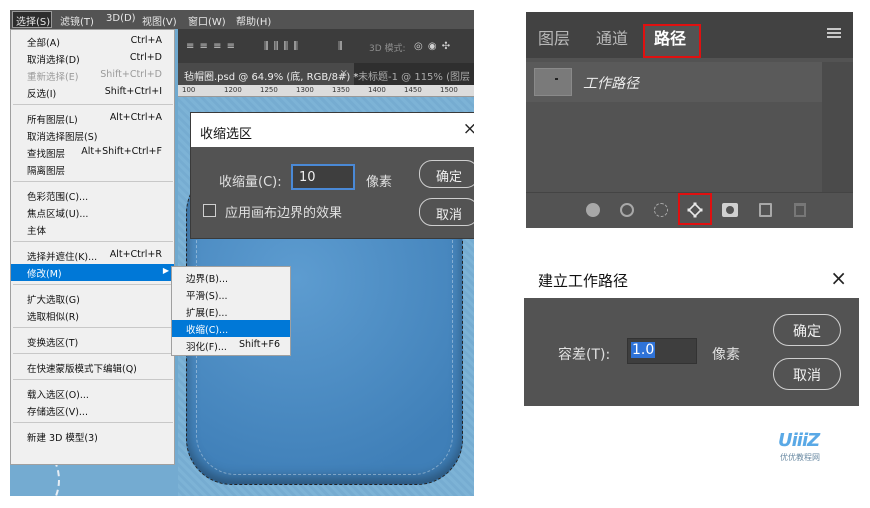 Image resolution: width=870 pixels, height=508 pixels. What do you see at coordinates (643, 350) in the screenshot?
I see `tolerance-value: 1.0` at bounding box center [643, 350].